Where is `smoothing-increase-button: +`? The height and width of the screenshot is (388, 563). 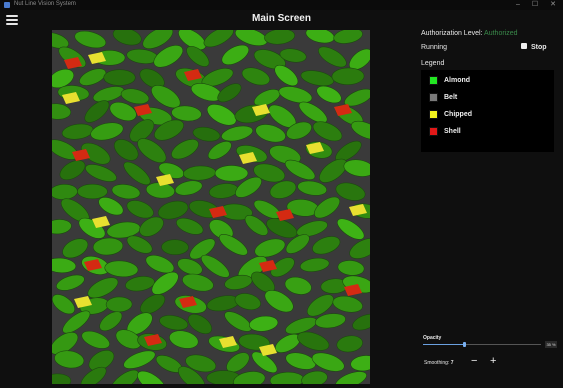
smoothing-increase-button: + is located at coordinates (493, 361).